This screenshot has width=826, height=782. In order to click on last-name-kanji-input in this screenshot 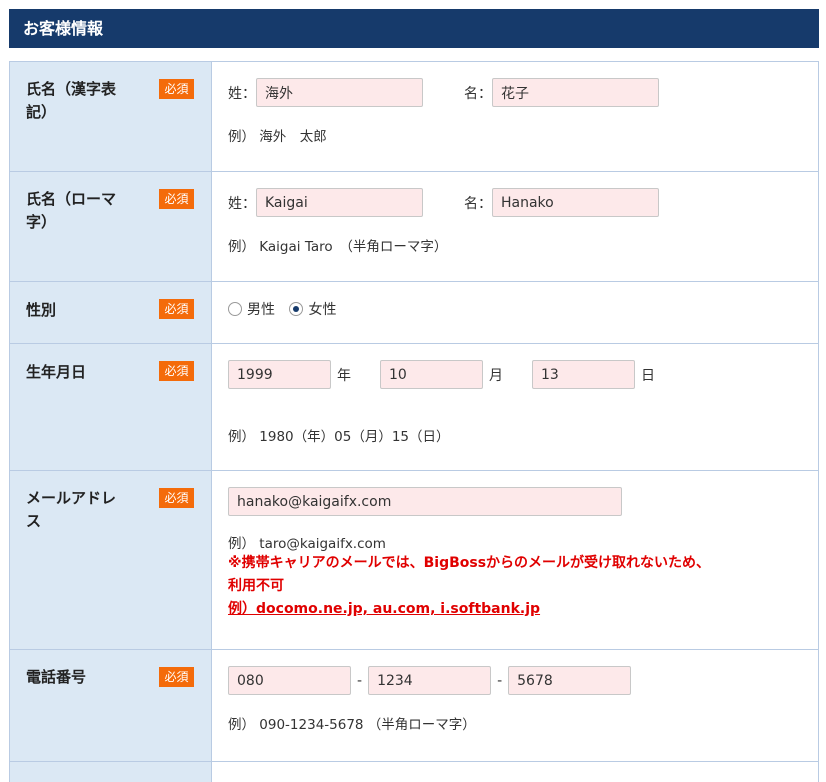, I will do `click(339, 92)`.